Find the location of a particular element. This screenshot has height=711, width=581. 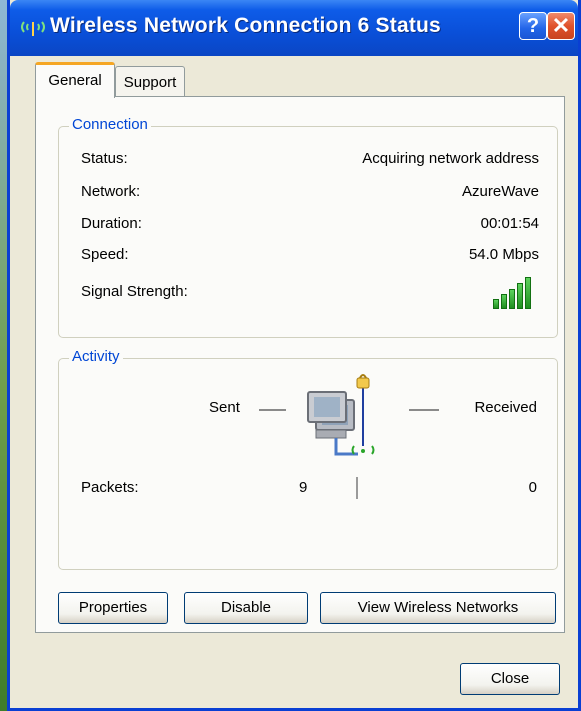

speed-label: Speed: is located at coordinates (105, 254).